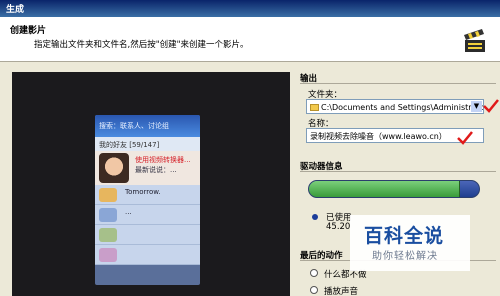 This screenshot has height=296, width=500. Describe the element at coordinates (474, 40) in the screenshot. I see `clapperboard-icon` at that location.